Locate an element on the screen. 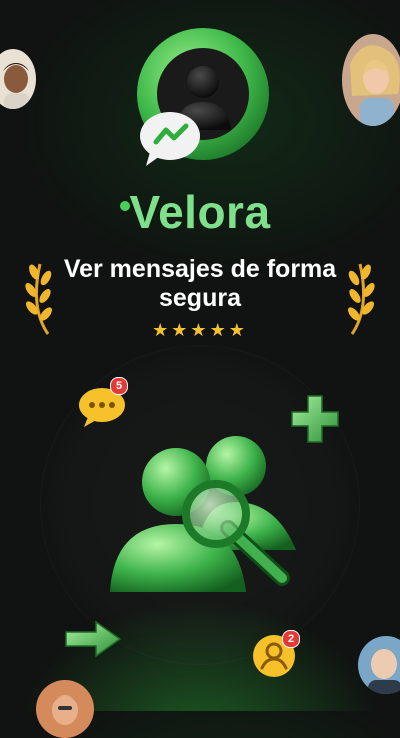 The width and height of the screenshot is (400, 738). avatar-top-left is located at coordinates (18, 79).